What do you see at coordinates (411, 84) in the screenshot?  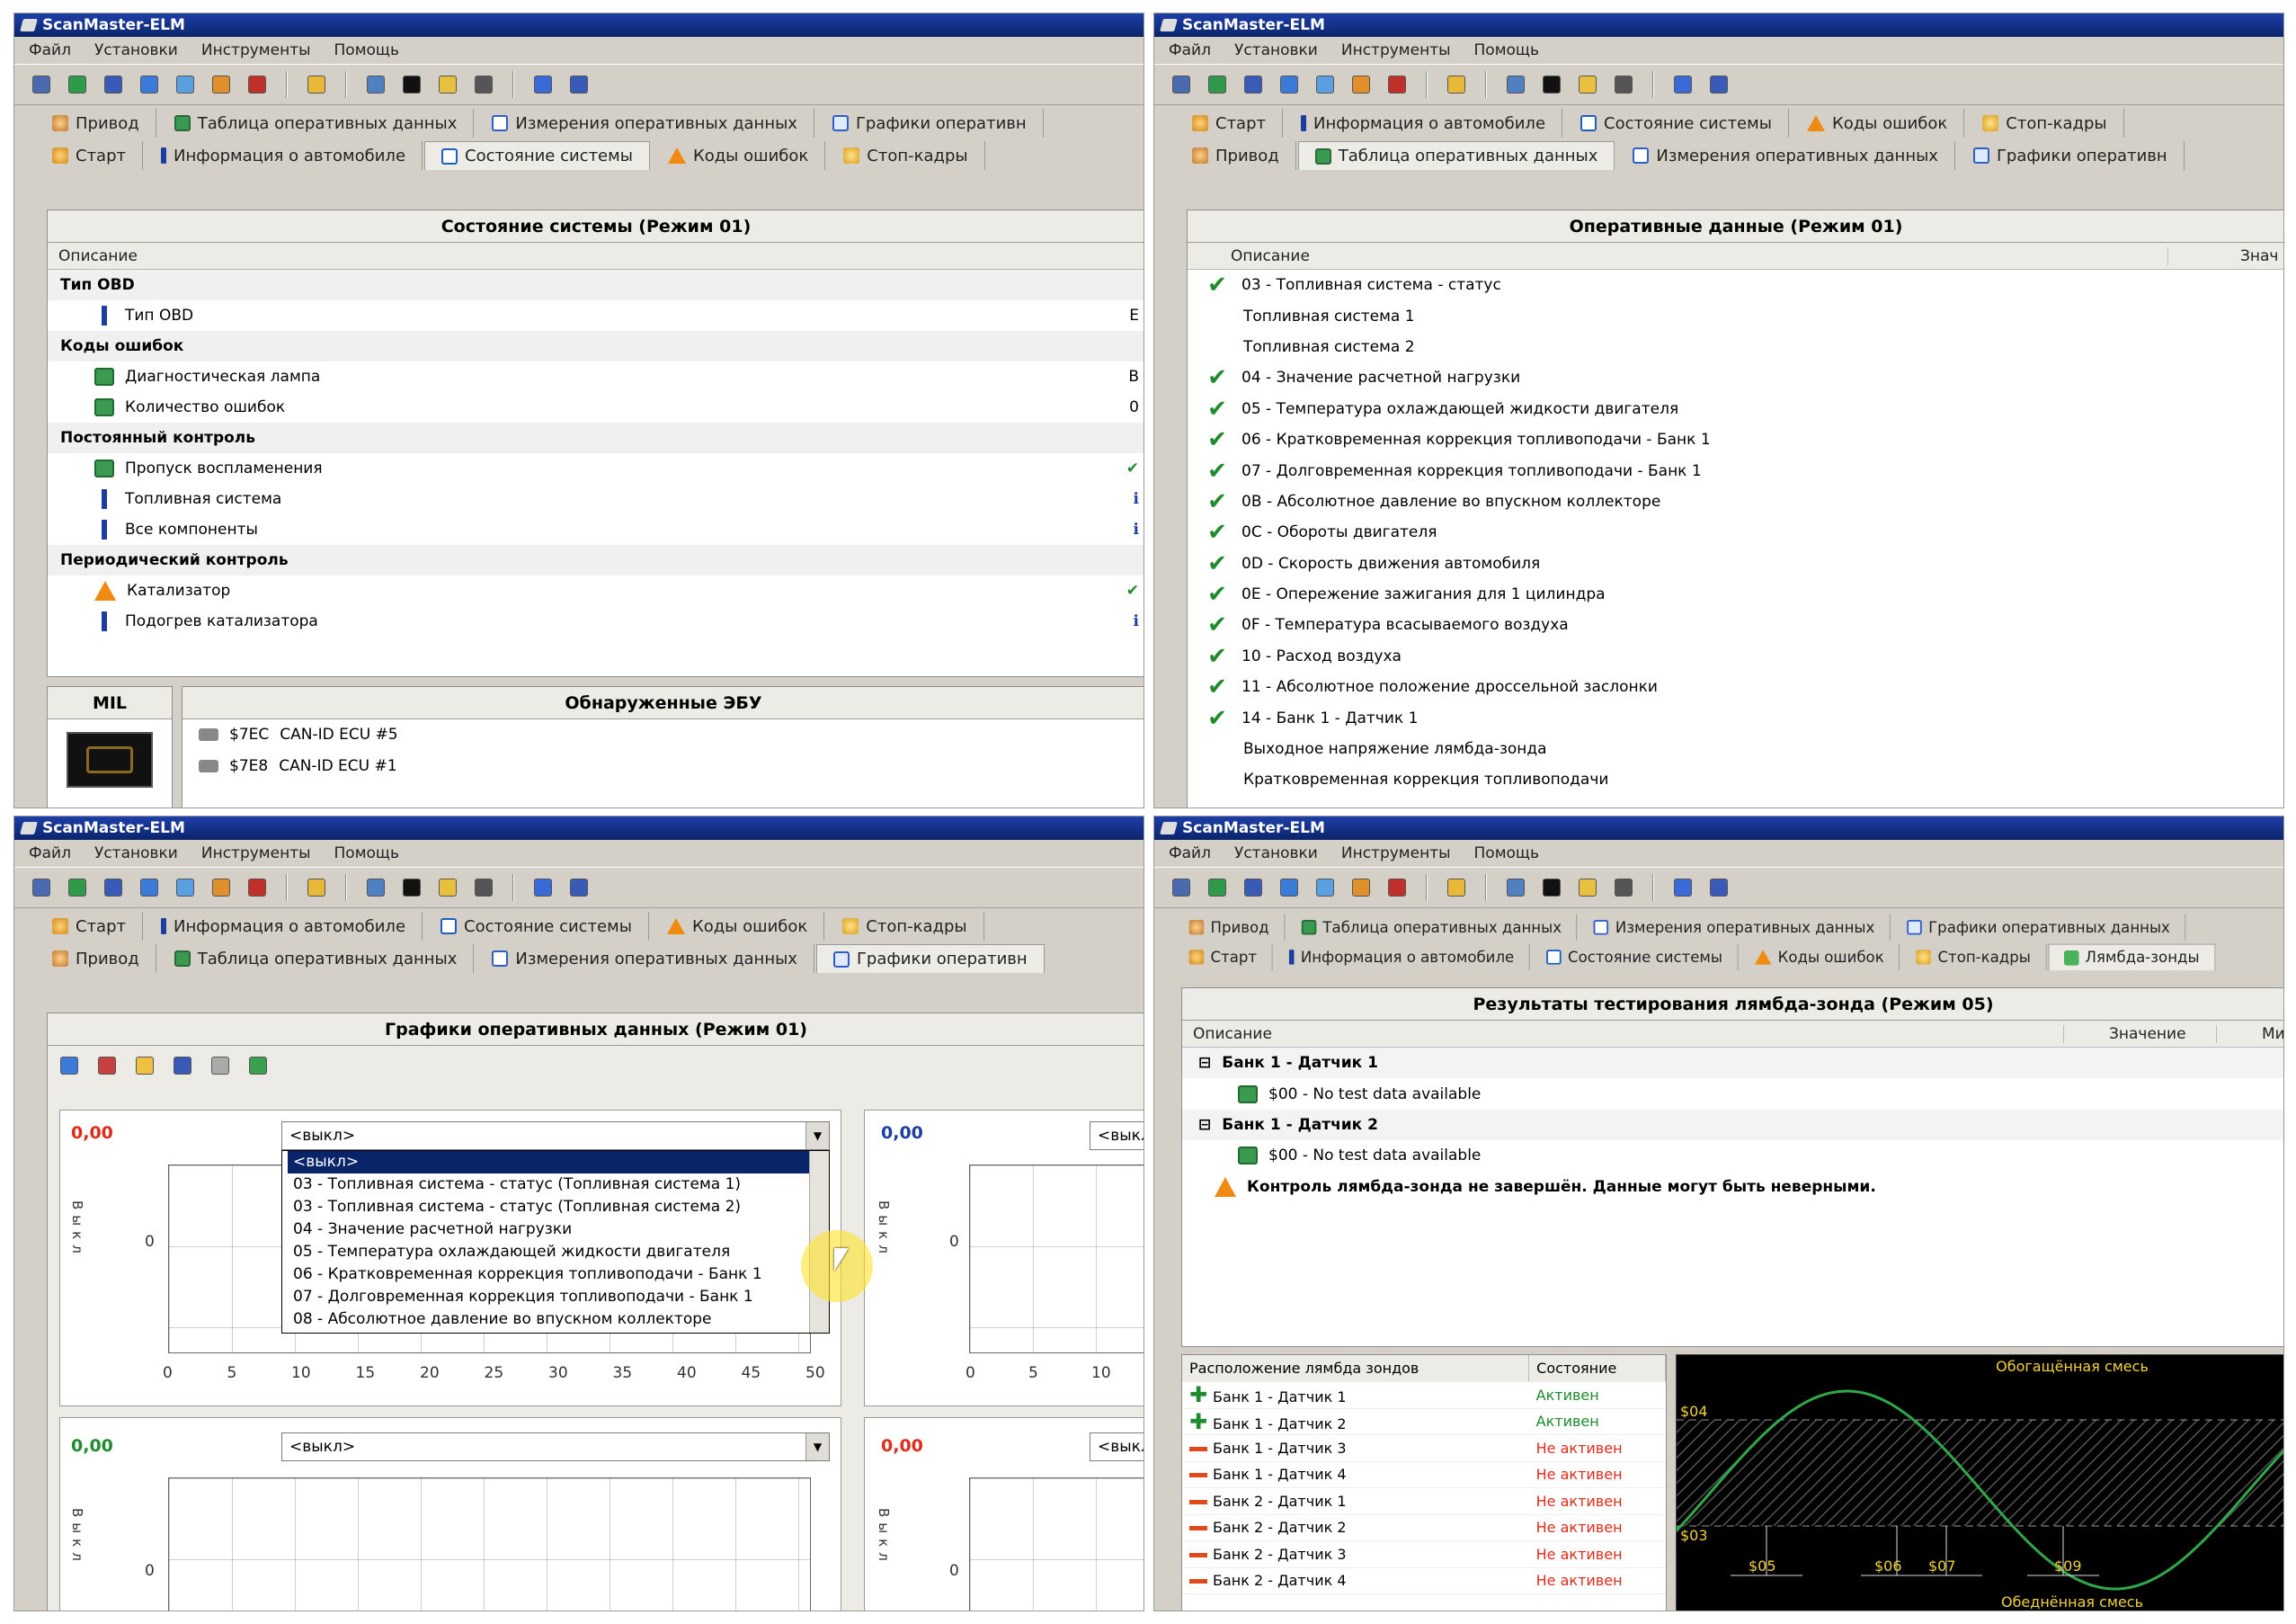 I see `monitor-button` at bounding box center [411, 84].